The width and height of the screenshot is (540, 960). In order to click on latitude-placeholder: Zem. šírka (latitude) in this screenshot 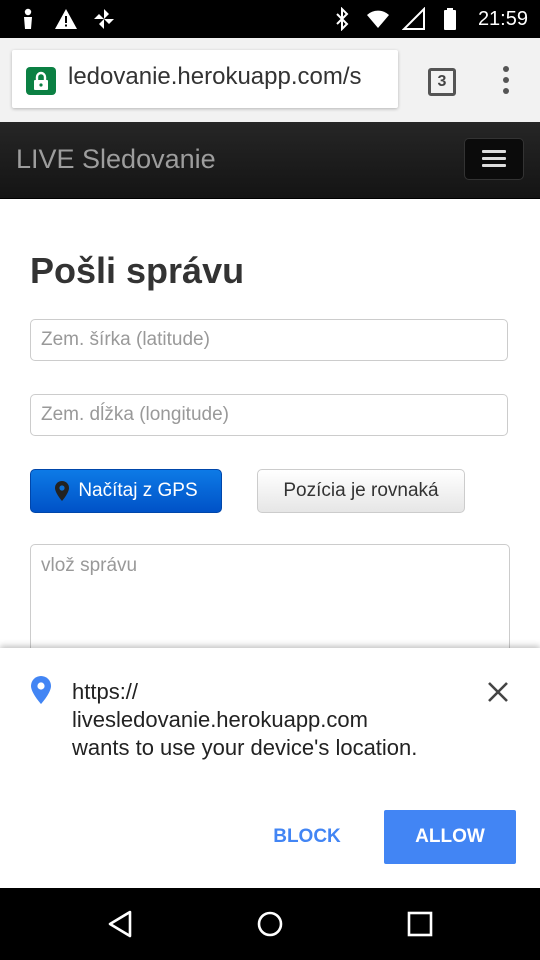, I will do `click(125, 339)`.